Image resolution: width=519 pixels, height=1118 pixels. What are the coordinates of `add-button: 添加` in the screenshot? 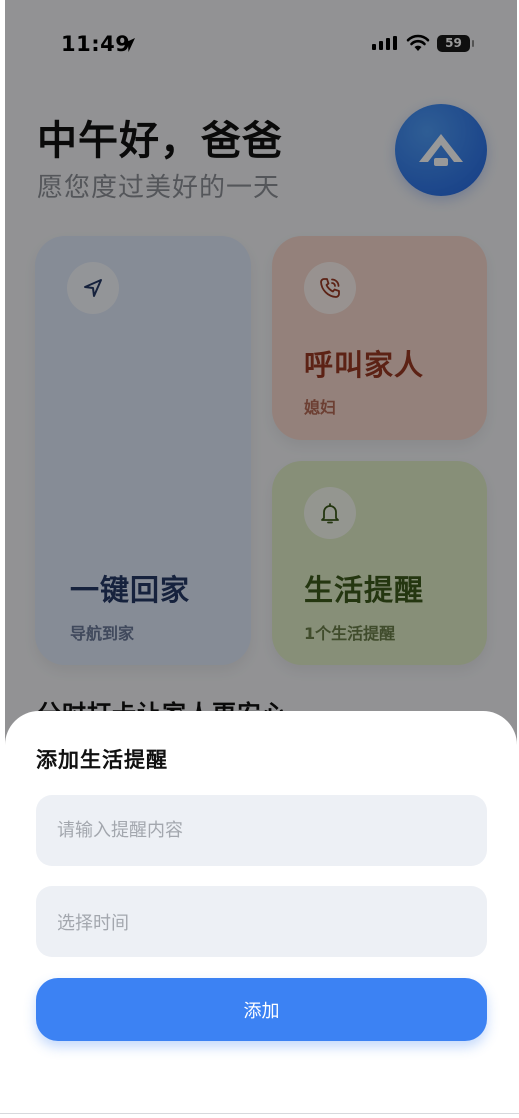 It's located at (261, 1009).